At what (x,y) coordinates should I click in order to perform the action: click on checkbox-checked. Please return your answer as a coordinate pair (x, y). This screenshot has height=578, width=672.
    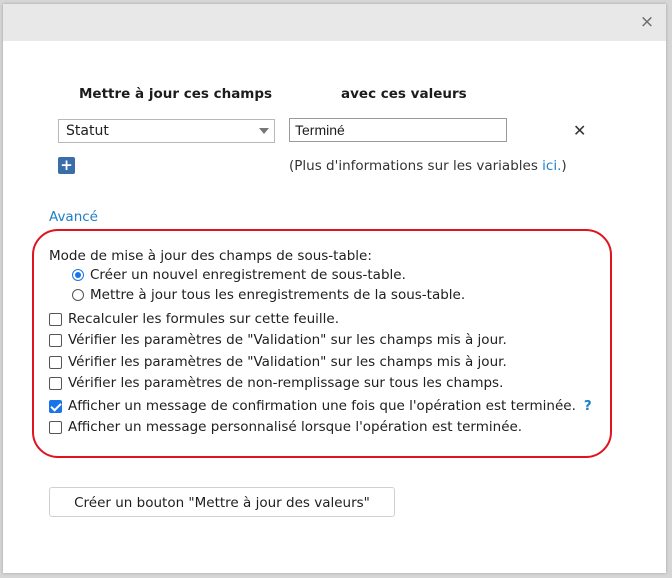
    Looking at the image, I should click on (55, 406).